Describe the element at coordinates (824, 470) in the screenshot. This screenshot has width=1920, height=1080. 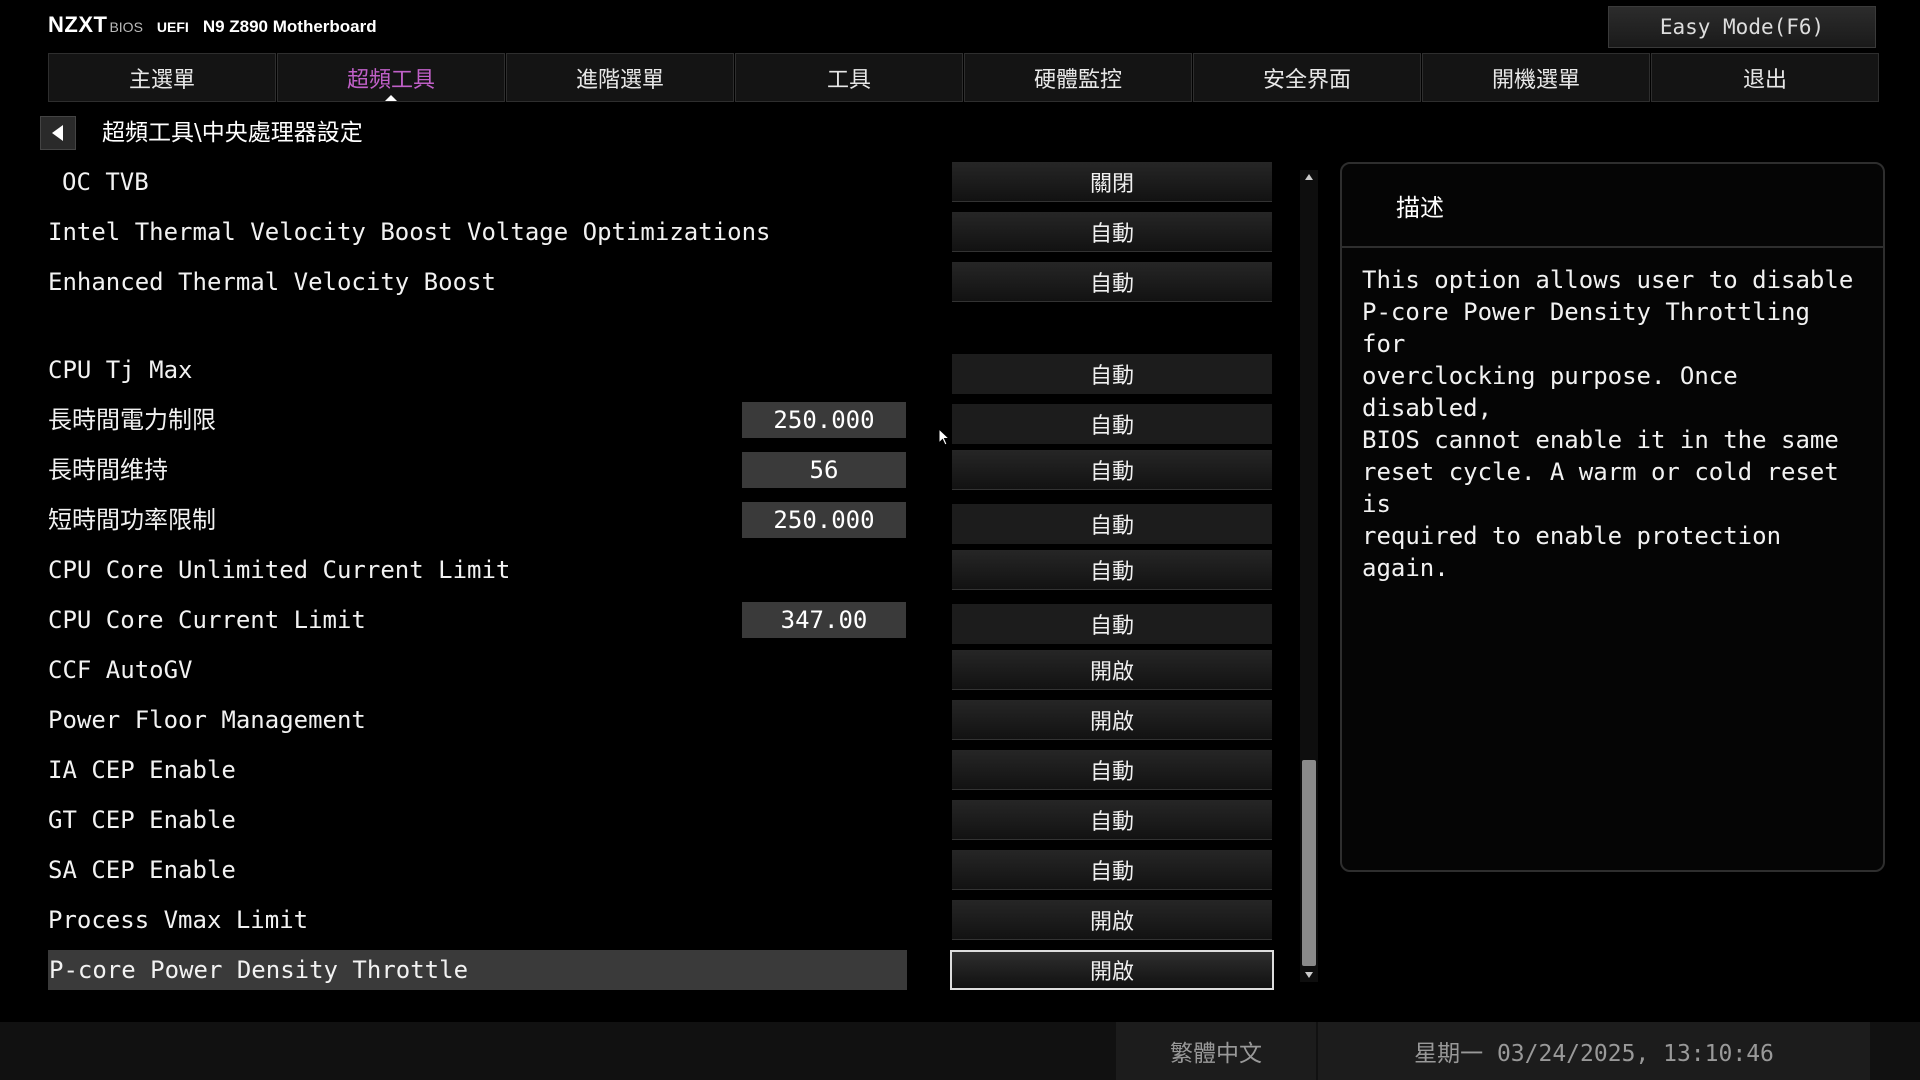
I see `value-input: 56` at that location.